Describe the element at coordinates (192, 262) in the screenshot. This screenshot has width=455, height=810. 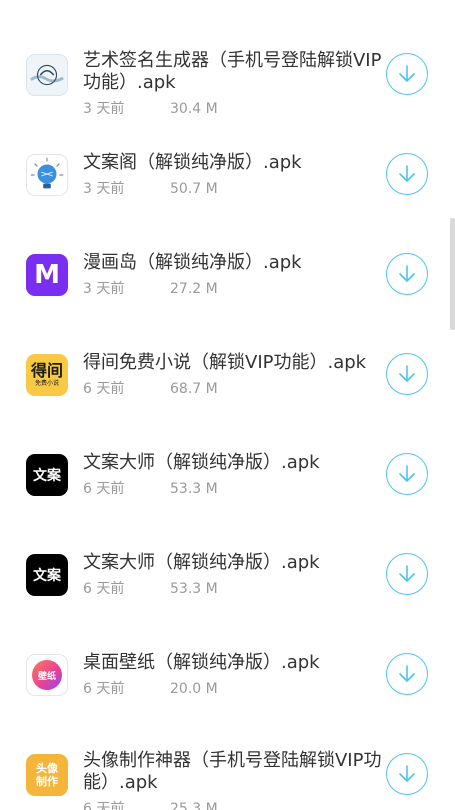
I see `file-name: 漫画岛（解锁纯净版）.apk` at that location.